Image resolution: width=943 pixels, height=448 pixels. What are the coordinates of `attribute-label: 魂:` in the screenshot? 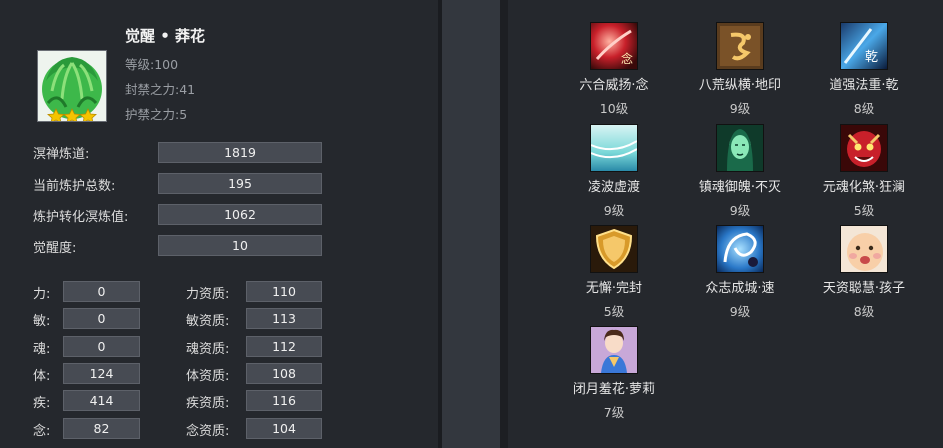 It's located at (42, 349).